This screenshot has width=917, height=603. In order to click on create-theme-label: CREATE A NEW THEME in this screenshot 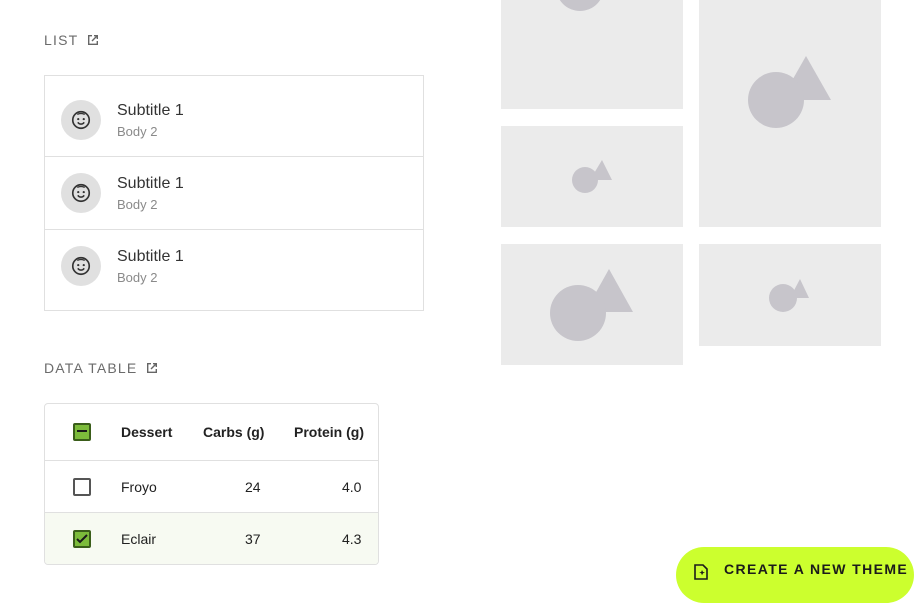, I will do `click(816, 569)`.